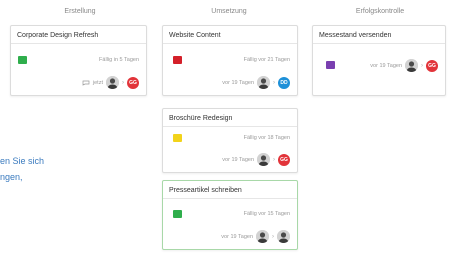 The width and height of the screenshot is (456, 254). Describe the element at coordinates (119, 60) in the screenshot. I see `due-date: Fällig in 5 Tagen` at that location.